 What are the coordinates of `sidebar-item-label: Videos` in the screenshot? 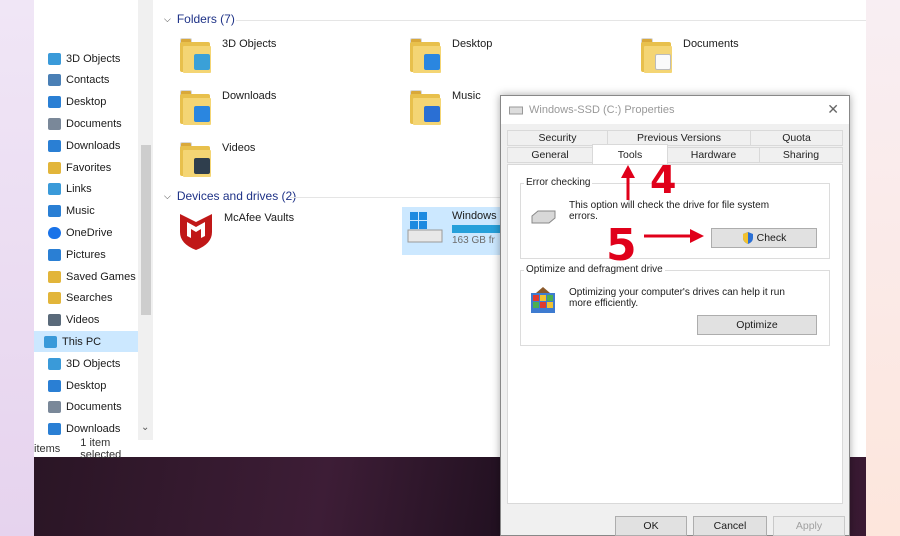 It's located at (83, 320).